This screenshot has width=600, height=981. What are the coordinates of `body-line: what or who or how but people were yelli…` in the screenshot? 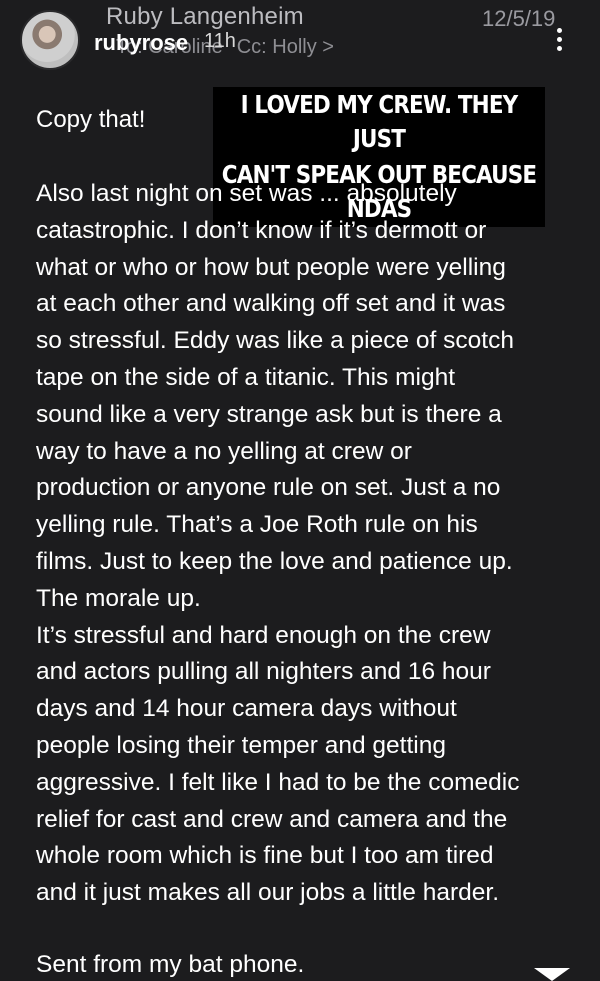 It's located at (271, 267).